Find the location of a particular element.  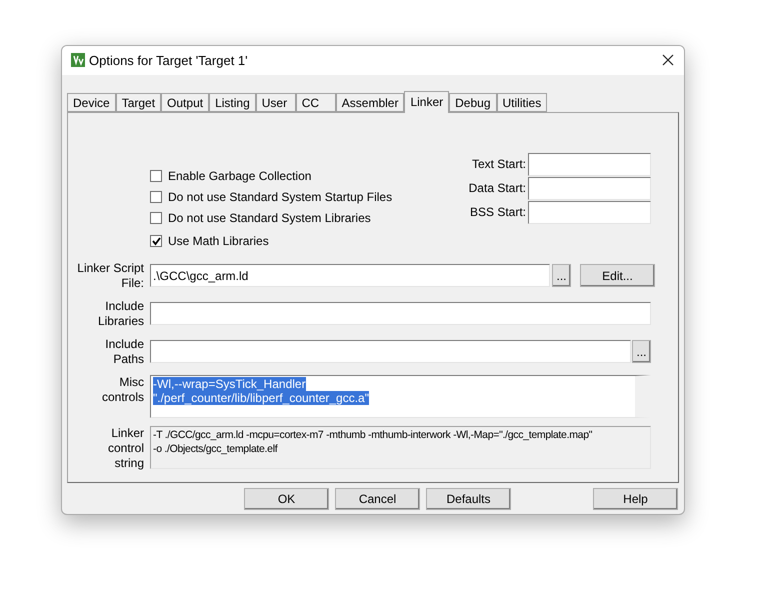

dialog-button: Defaults is located at coordinates (468, 499).